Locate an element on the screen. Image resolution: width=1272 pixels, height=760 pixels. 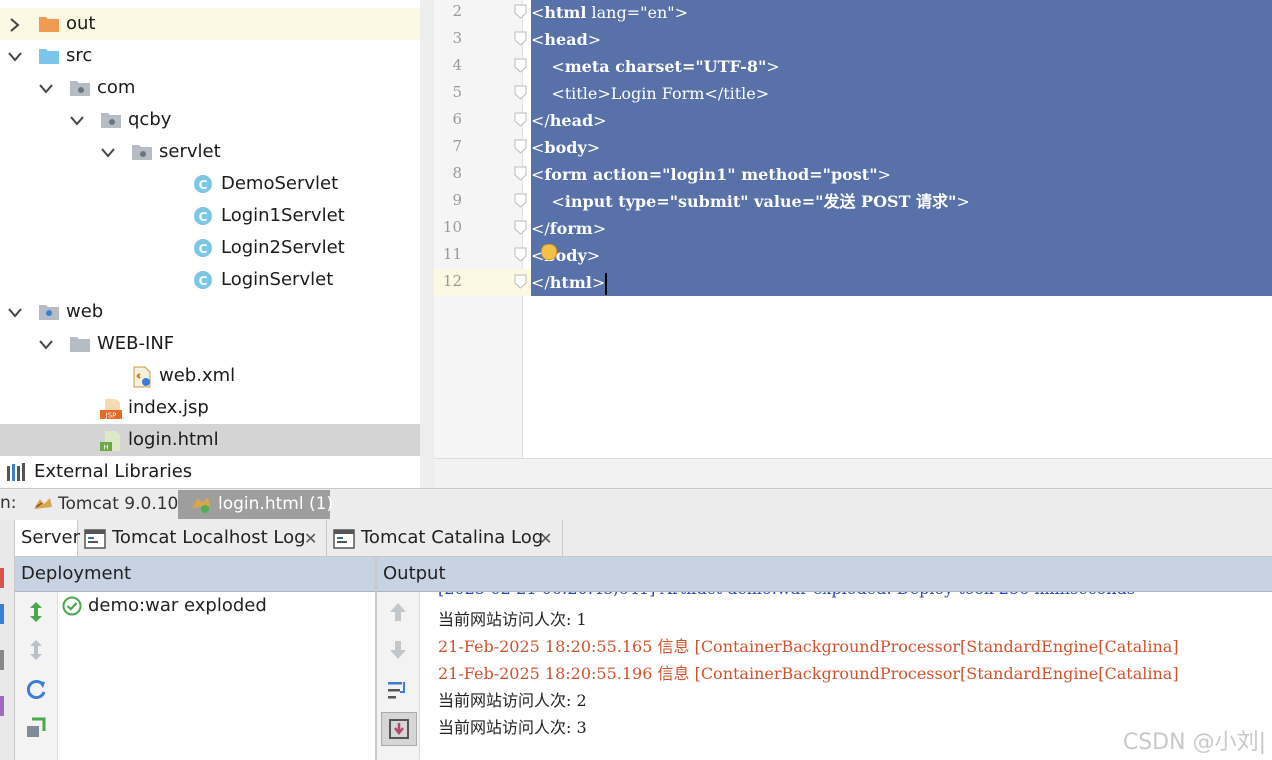
line-number: 6 is located at coordinates (457, 119).